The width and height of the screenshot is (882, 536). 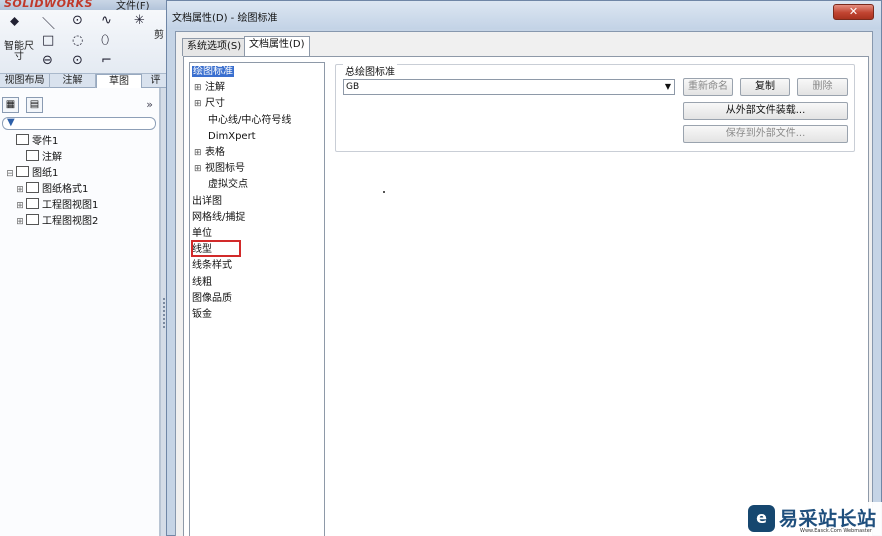 What do you see at coordinates (853, 12) in the screenshot?
I see `close-button: ✕` at bounding box center [853, 12].